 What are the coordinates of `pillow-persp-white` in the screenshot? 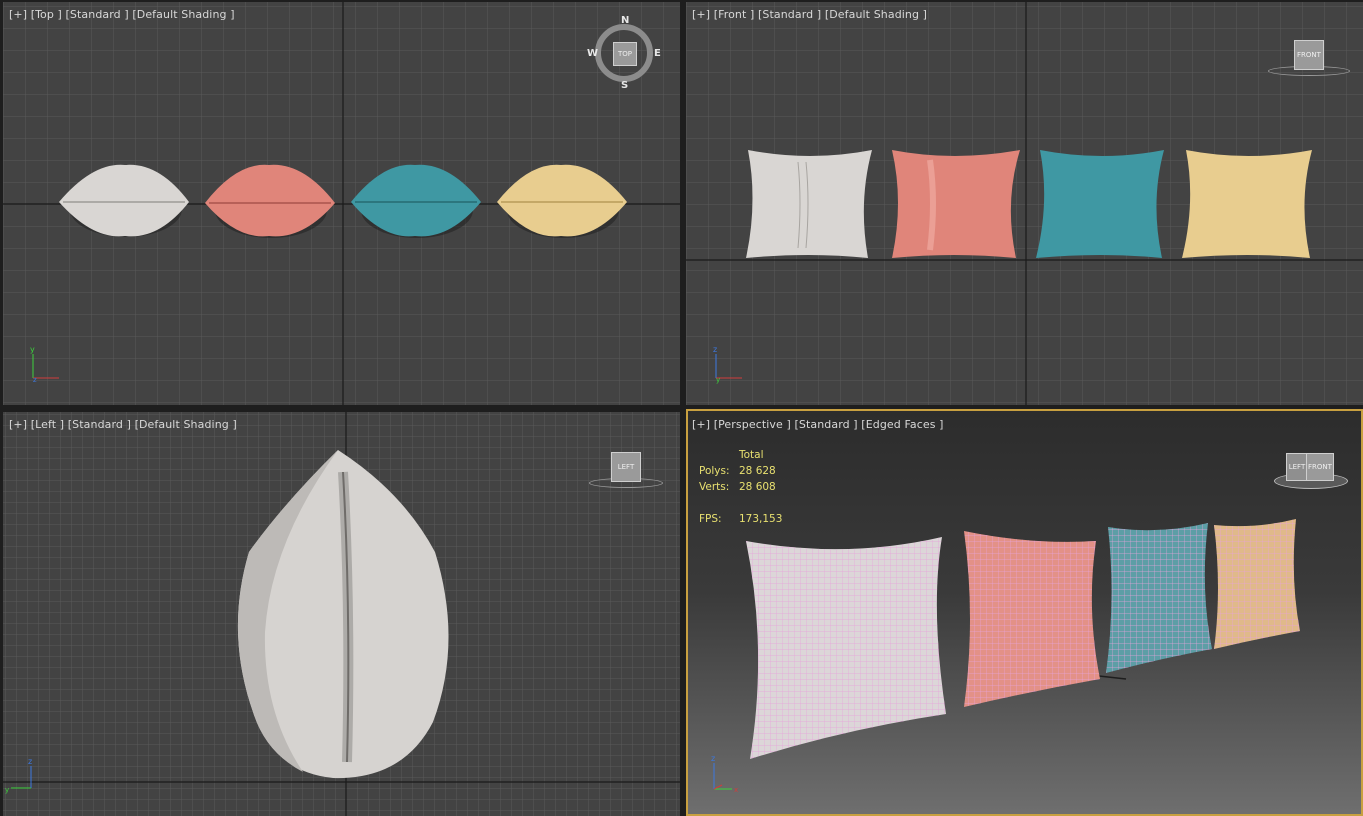 It's located at (846, 648).